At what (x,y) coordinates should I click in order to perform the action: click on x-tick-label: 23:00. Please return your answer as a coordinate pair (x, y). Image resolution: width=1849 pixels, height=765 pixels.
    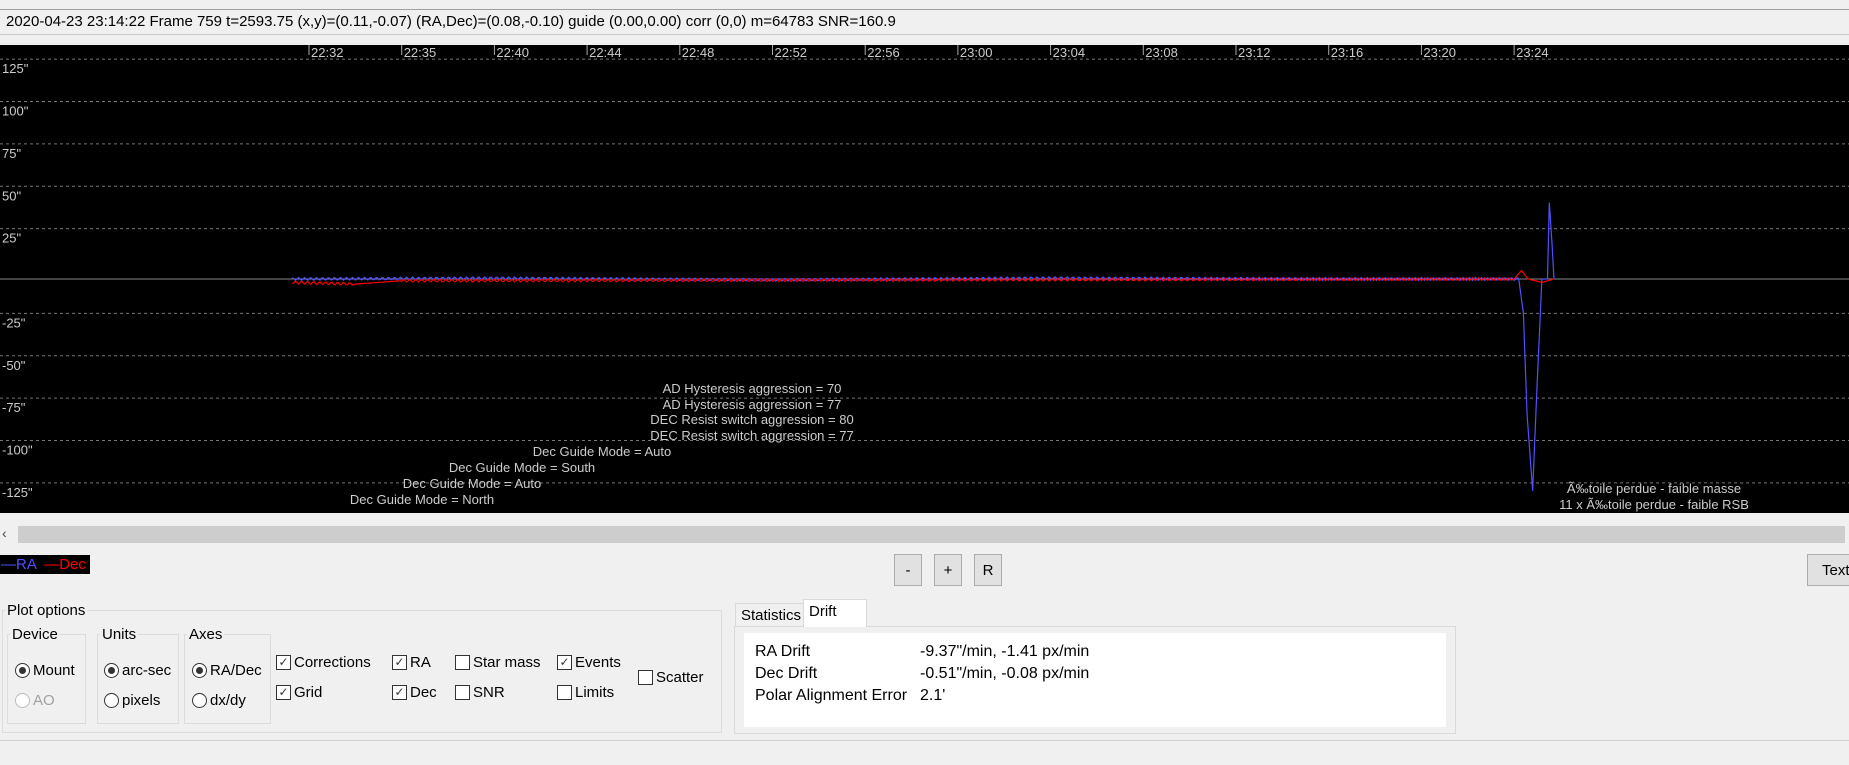
    Looking at the image, I should click on (976, 52).